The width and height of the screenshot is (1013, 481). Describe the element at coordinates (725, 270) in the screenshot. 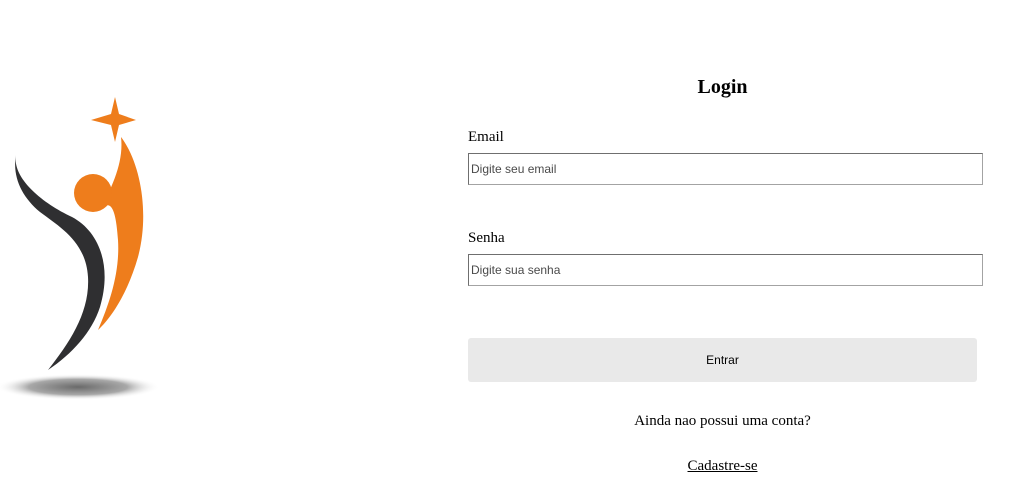

I see `password-field` at that location.